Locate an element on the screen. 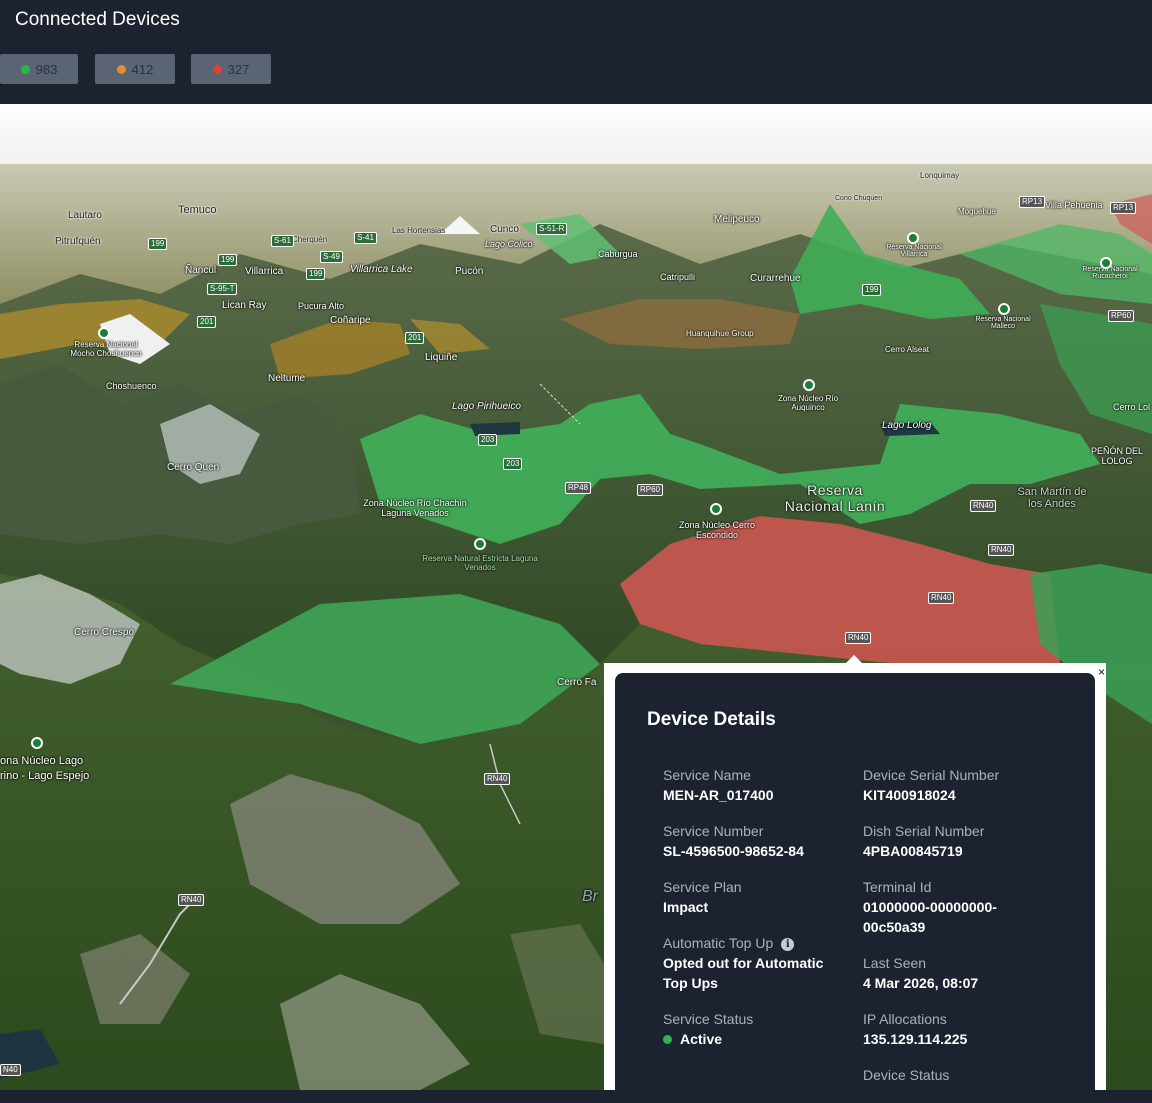 Image resolution: width=1152 pixels, height=1103 pixels. device-status-field: Device Status is located at coordinates (953, 1075).